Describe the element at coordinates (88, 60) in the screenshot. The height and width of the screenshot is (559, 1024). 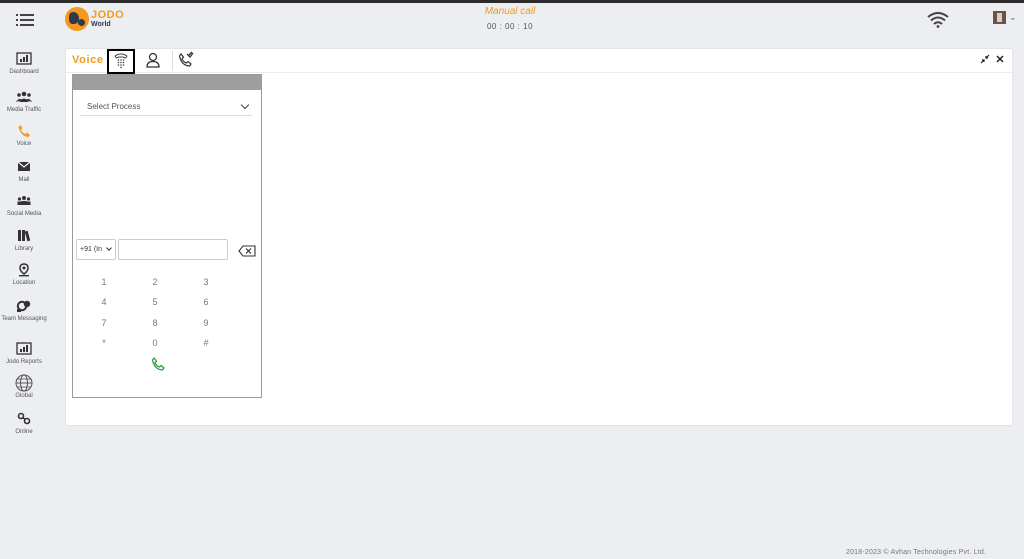
I see `panel-title: Voice` at that location.